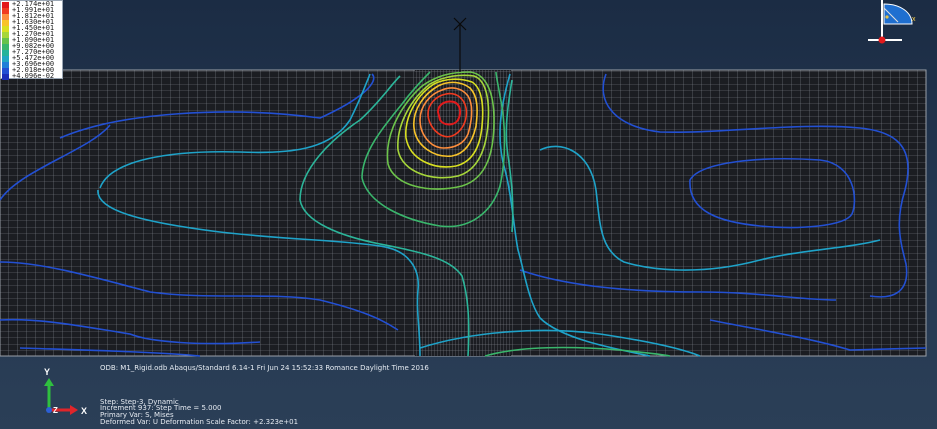  I want to click on triad-z-label: Z, so click(55, 410).